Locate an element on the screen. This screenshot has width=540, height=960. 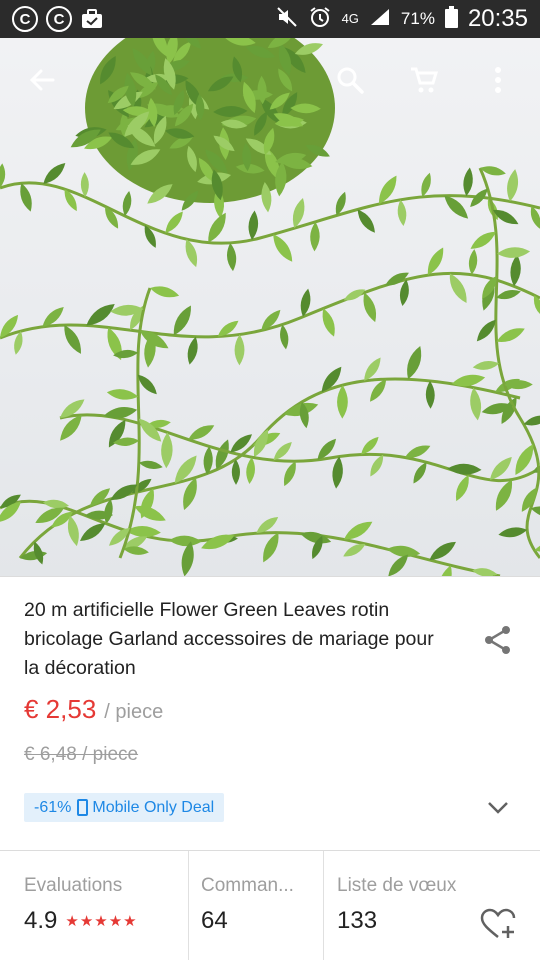
deal-label: Mobile Only Deal is located at coordinates (153, 807).